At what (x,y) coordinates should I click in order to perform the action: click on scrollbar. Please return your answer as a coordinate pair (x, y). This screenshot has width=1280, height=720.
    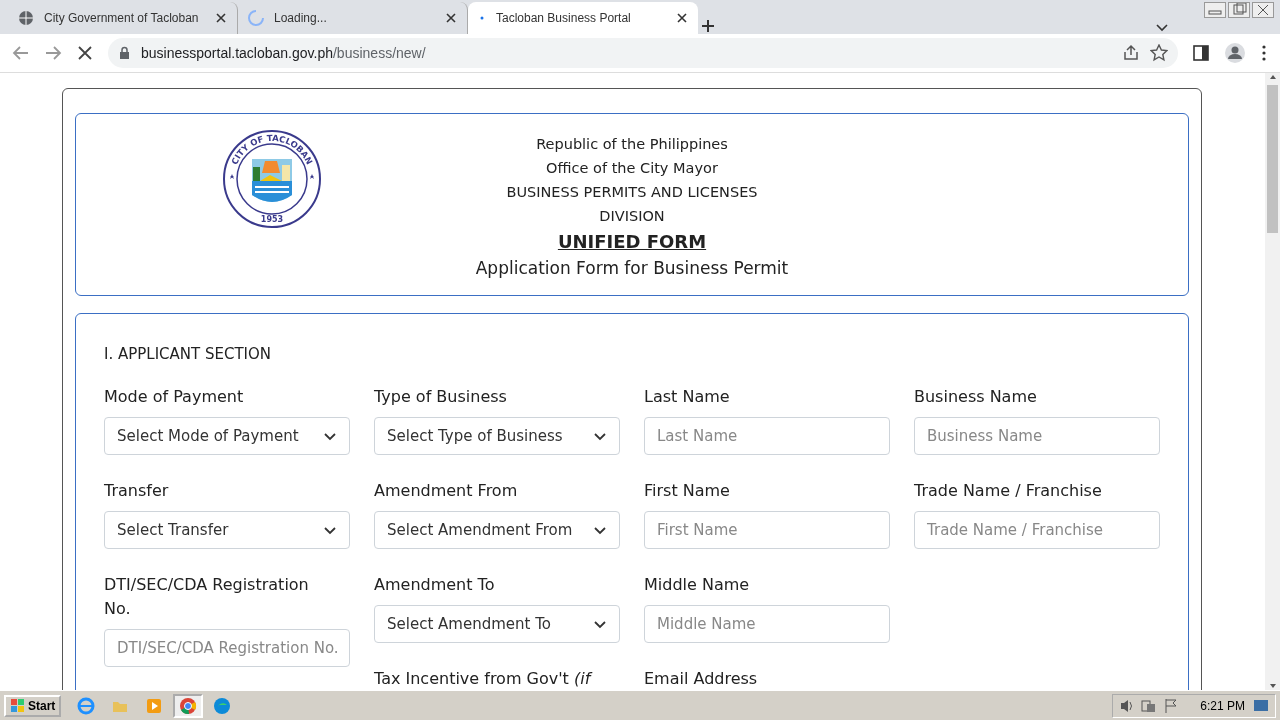
    Looking at the image, I should click on (1272, 381).